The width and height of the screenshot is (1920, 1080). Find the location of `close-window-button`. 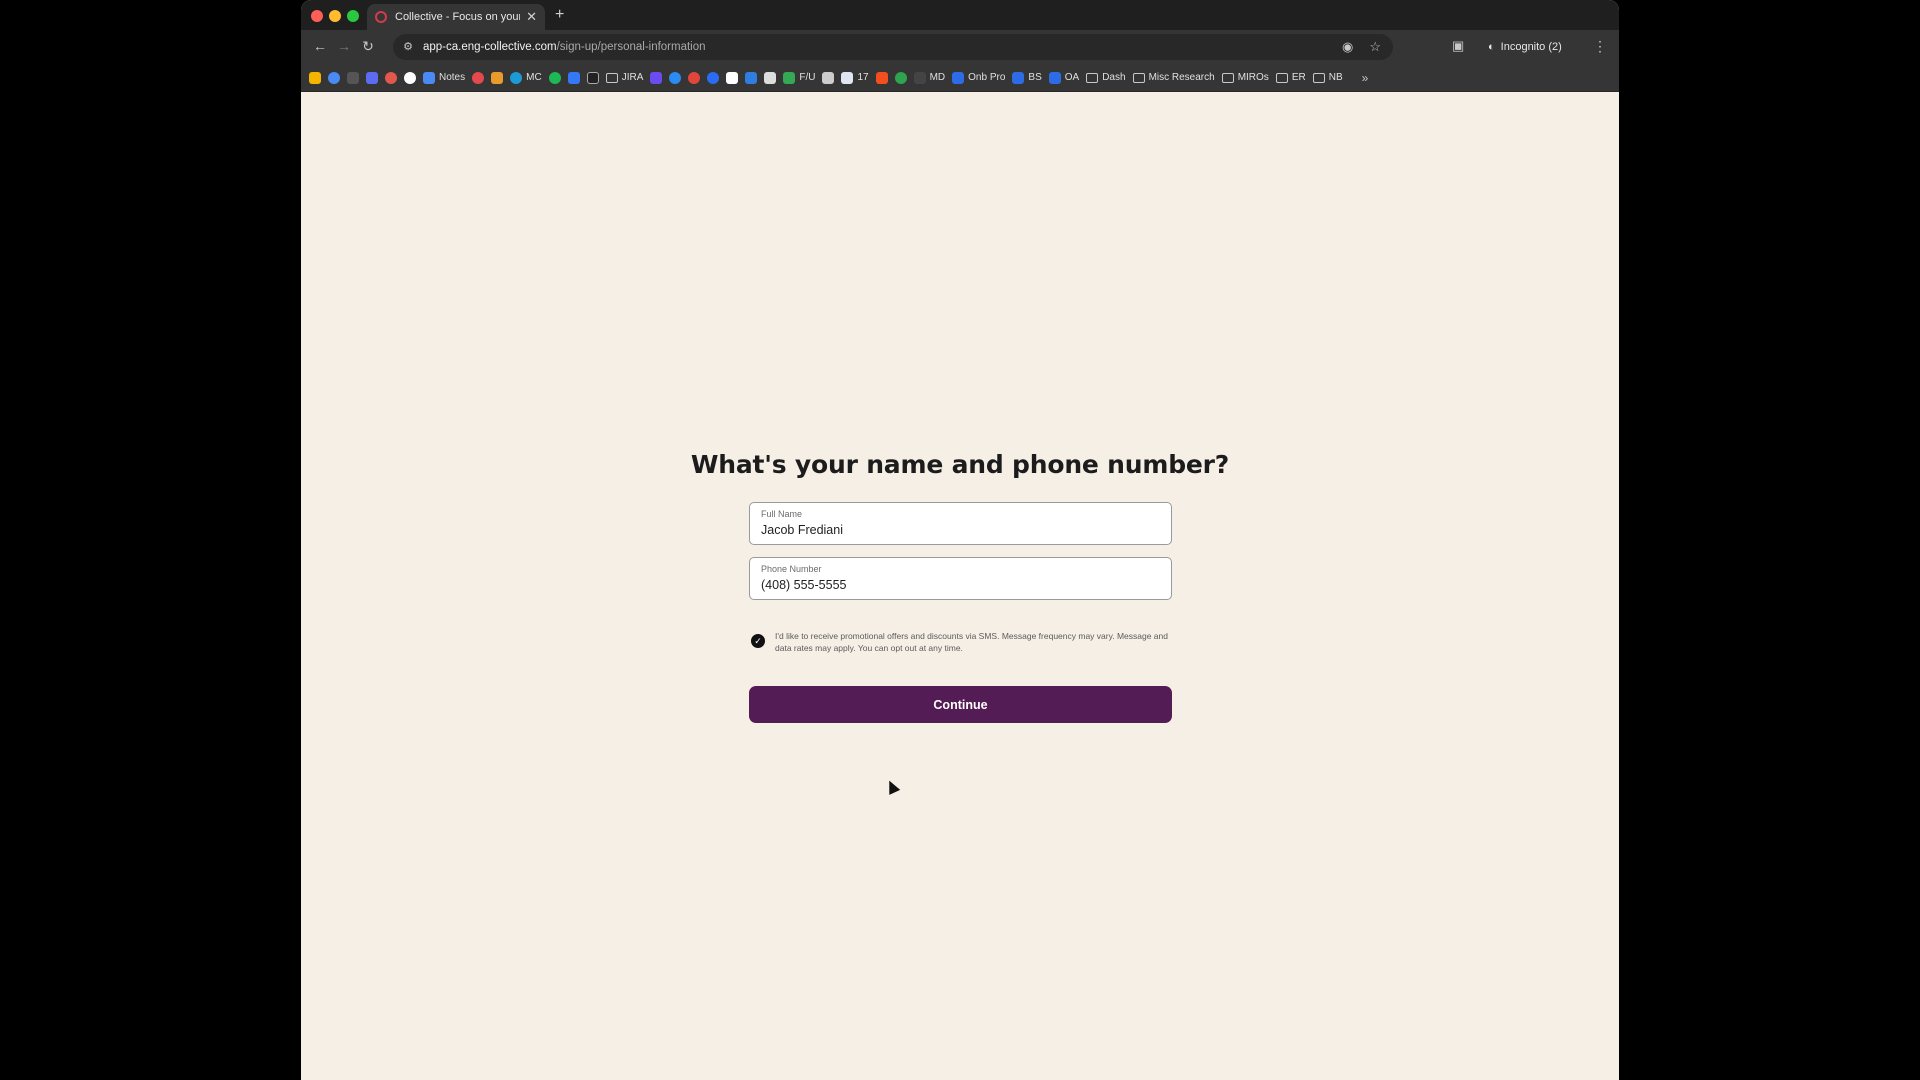

close-window-button is located at coordinates (317, 16).